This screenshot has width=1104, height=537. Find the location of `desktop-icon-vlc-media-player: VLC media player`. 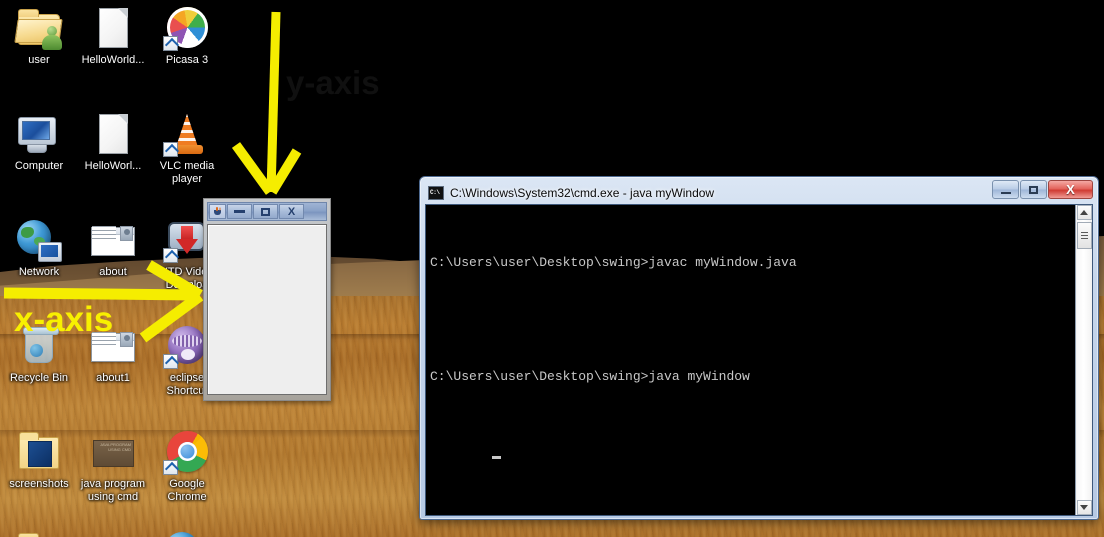

desktop-icon-vlc-media-player: VLC media player is located at coordinates (187, 147).